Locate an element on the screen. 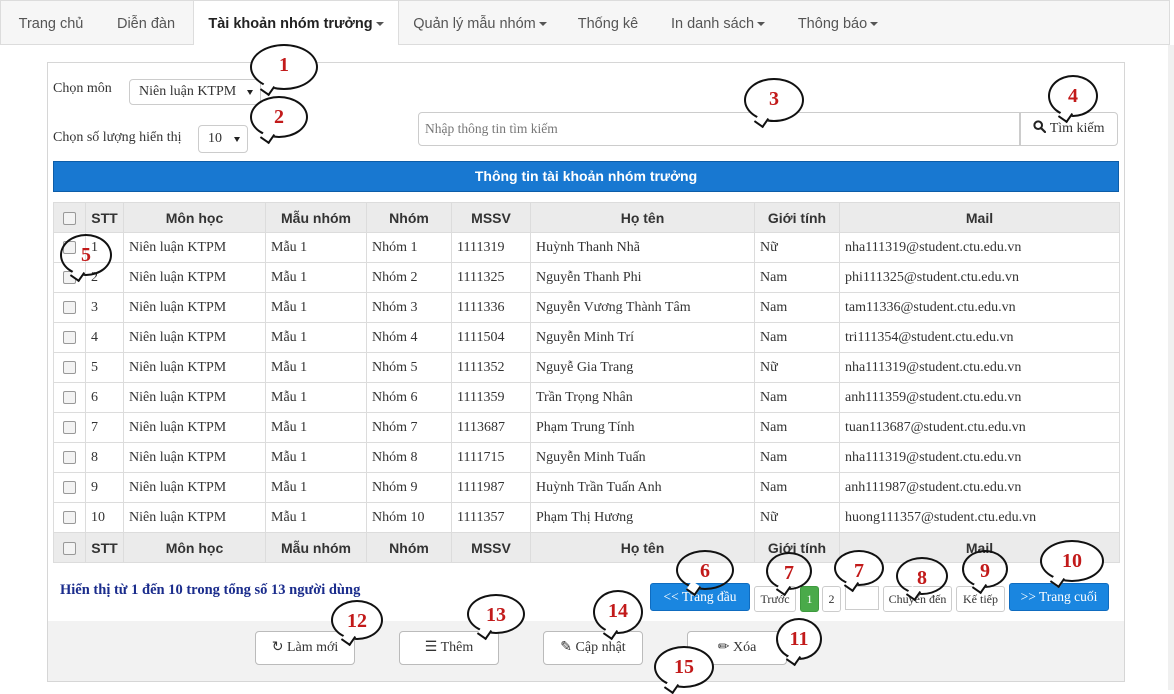 Image resolution: width=1174 pixels, height=694 pixels. table-cell: tam11336@student.ctu.edu.vn is located at coordinates (979, 307).